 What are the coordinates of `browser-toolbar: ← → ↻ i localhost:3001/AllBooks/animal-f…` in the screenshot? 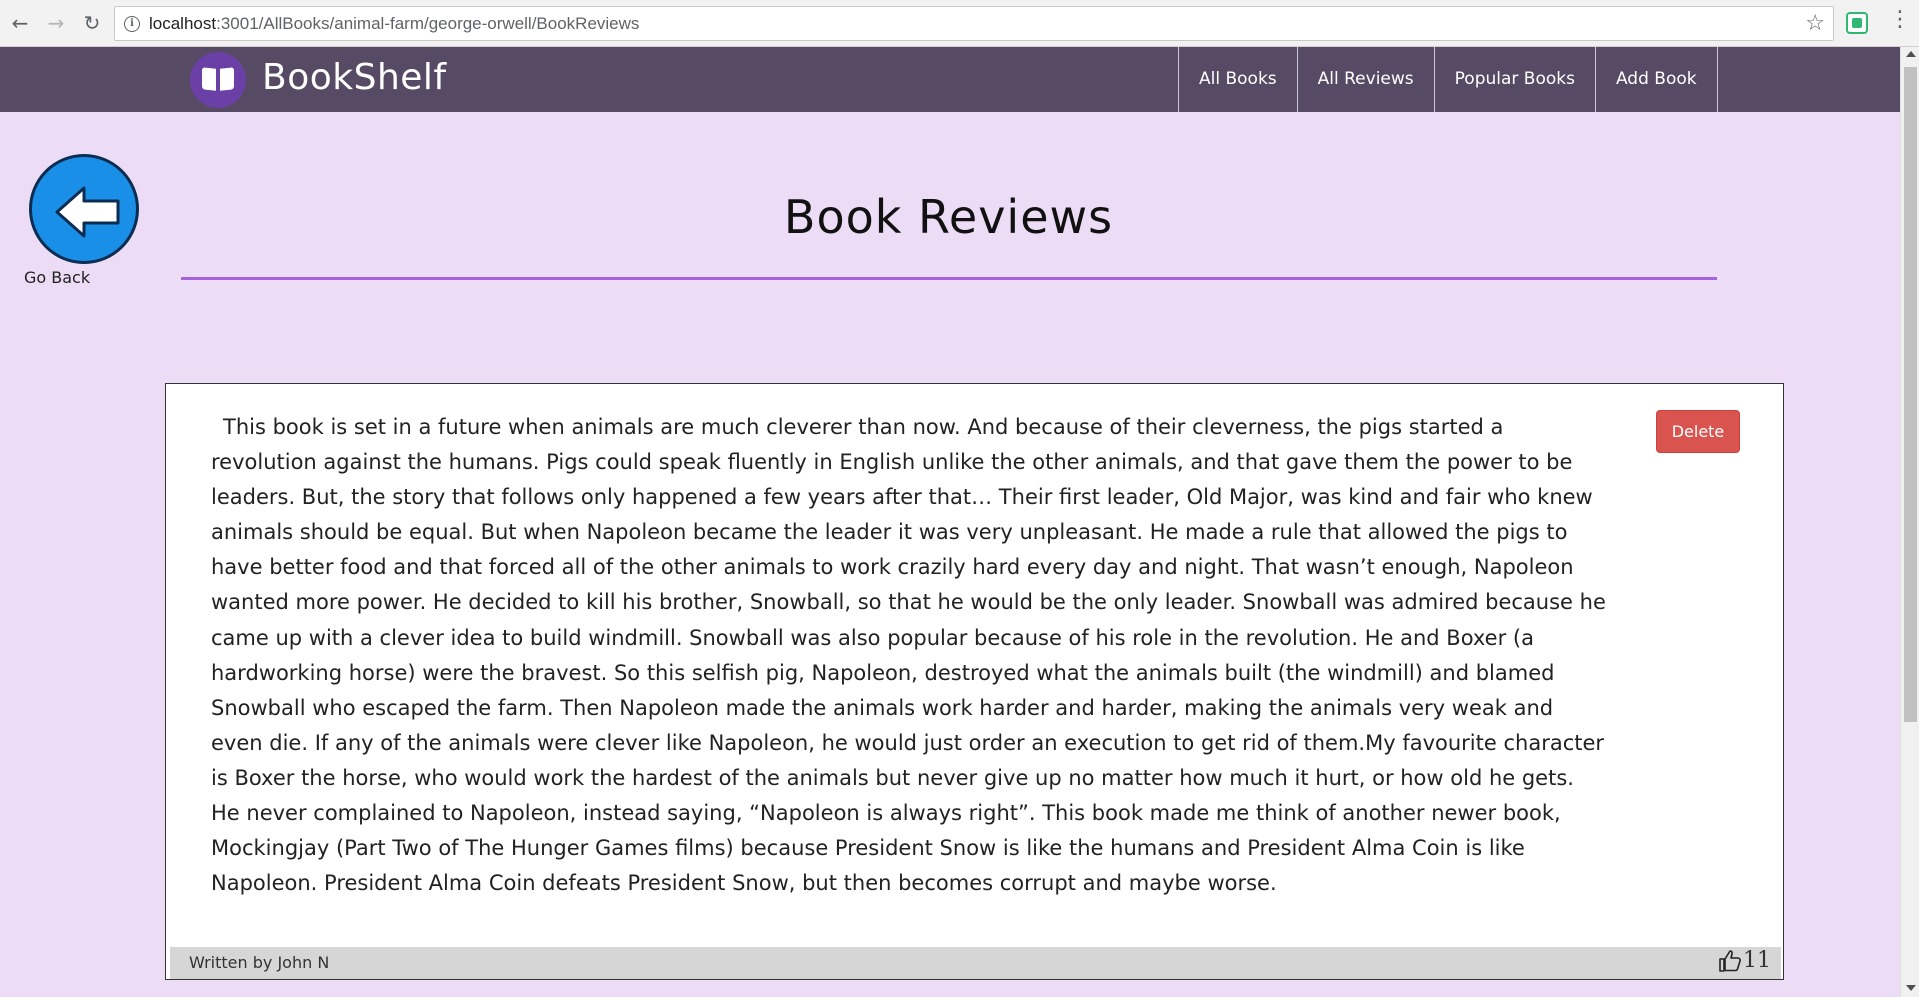 It's located at (959, 23).